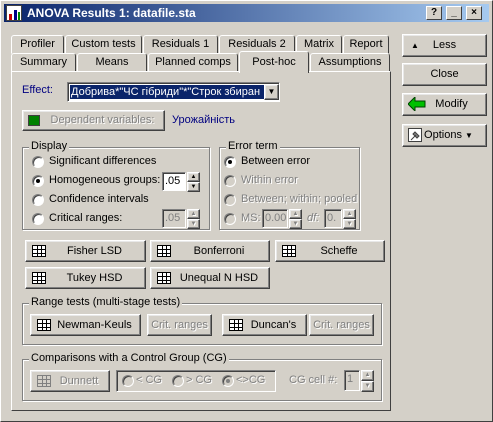  I want to click on bonferroni-button: Bonferroni, so click(210, 251).